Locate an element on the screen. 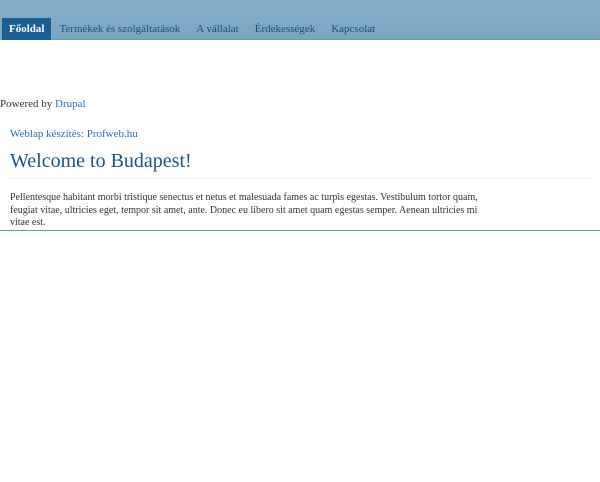  powered-by: Powered by Drupal is located at coordinates (43, 104).